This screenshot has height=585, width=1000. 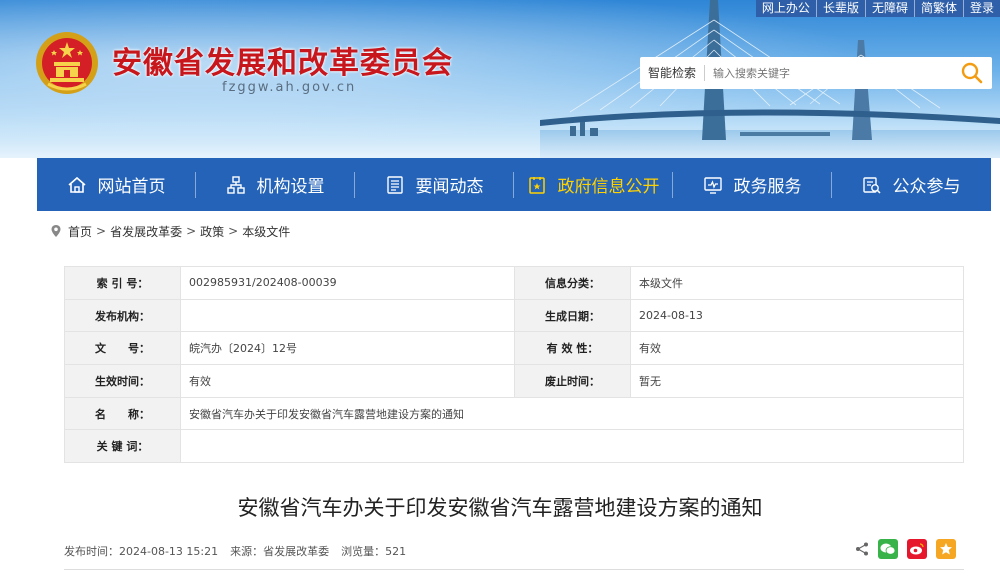 What do you see at coordinates (572, 413) in the screenshot?
I see `name-value: 安徽省汽车办关于印发安徽省汽车露营地建设方案的通知` at bounding box center [572, 413].